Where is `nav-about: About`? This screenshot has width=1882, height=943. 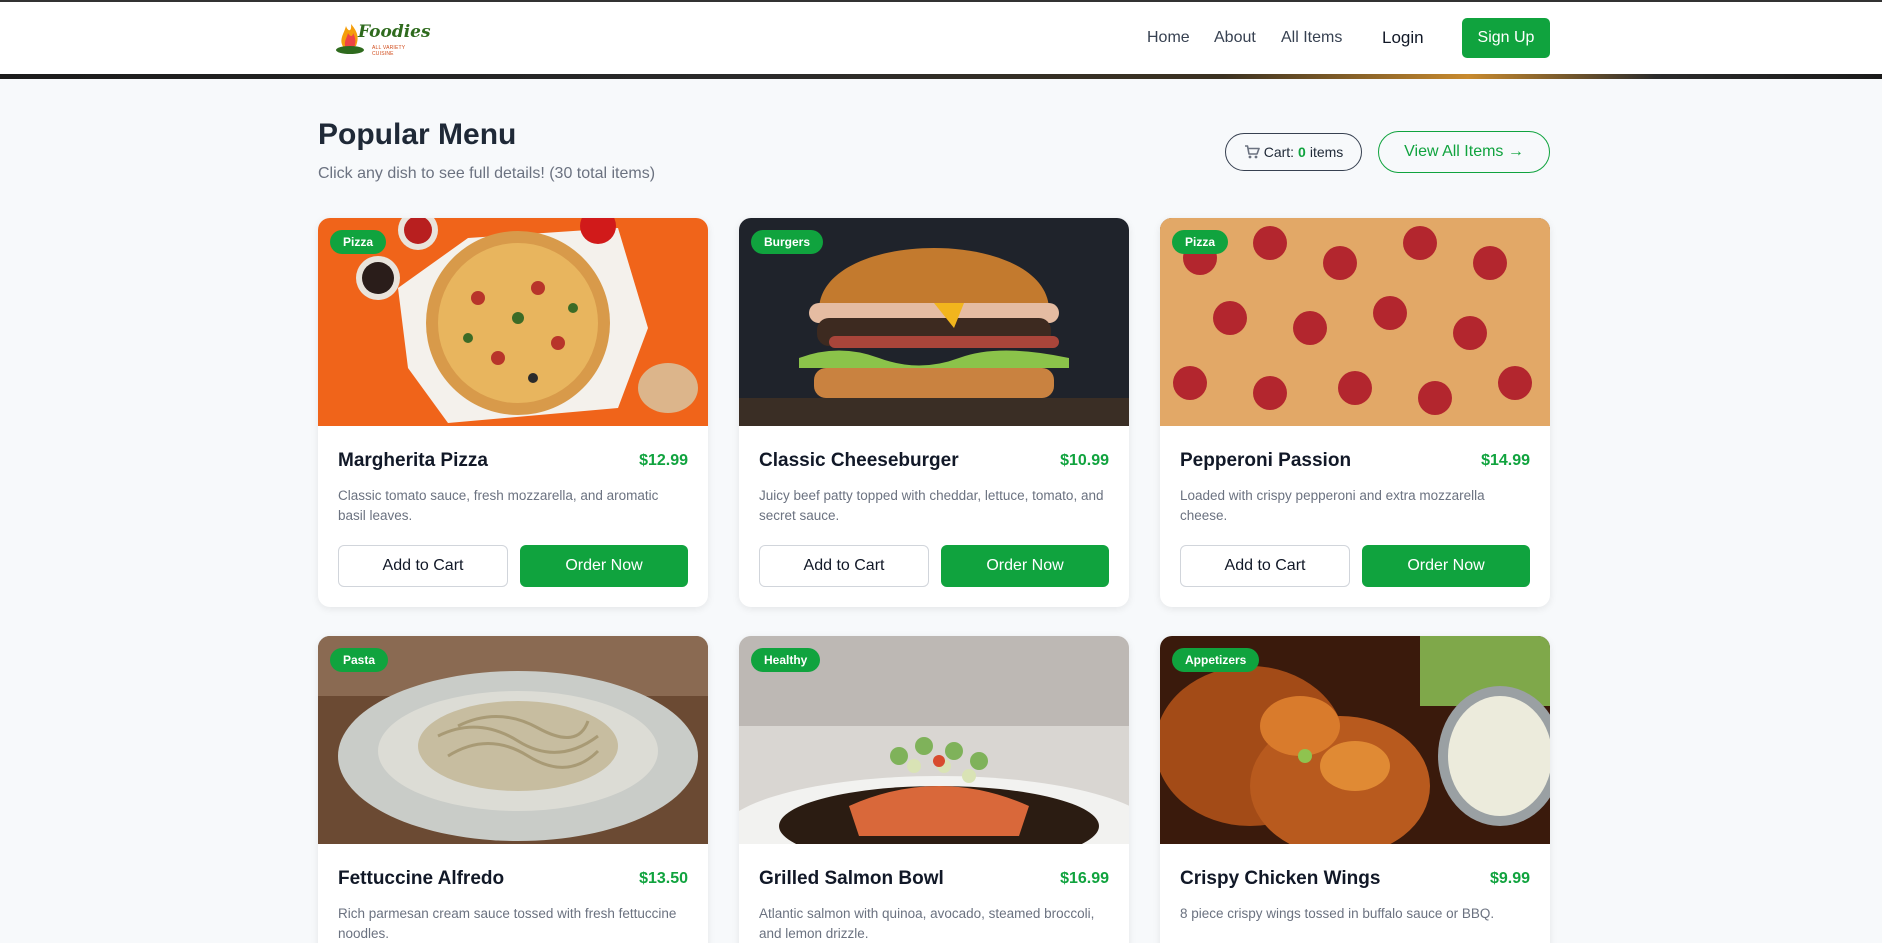
nav-about: About is located at coordinates (1235, 38).